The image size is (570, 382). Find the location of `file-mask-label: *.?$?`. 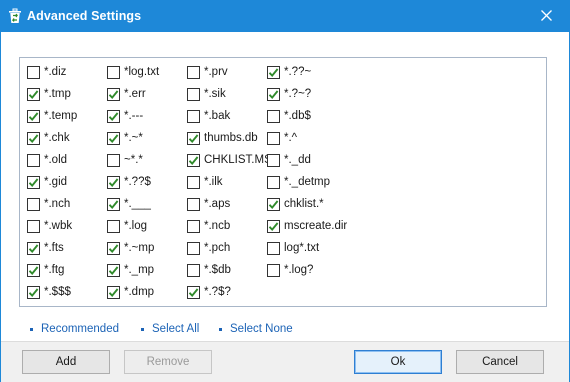

file-mask-label: *.?$? is located at coordinates (217, 292).